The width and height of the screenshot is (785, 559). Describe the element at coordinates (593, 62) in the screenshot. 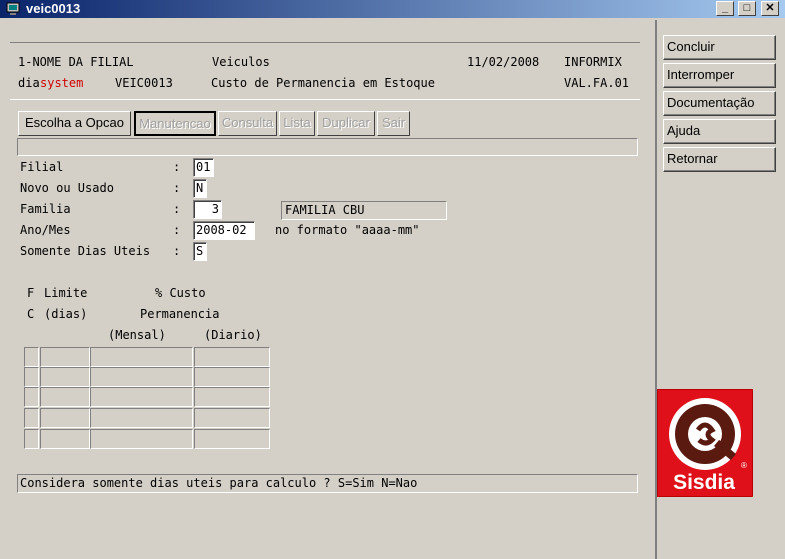

I see `database-name: INFORMIX` at that location.